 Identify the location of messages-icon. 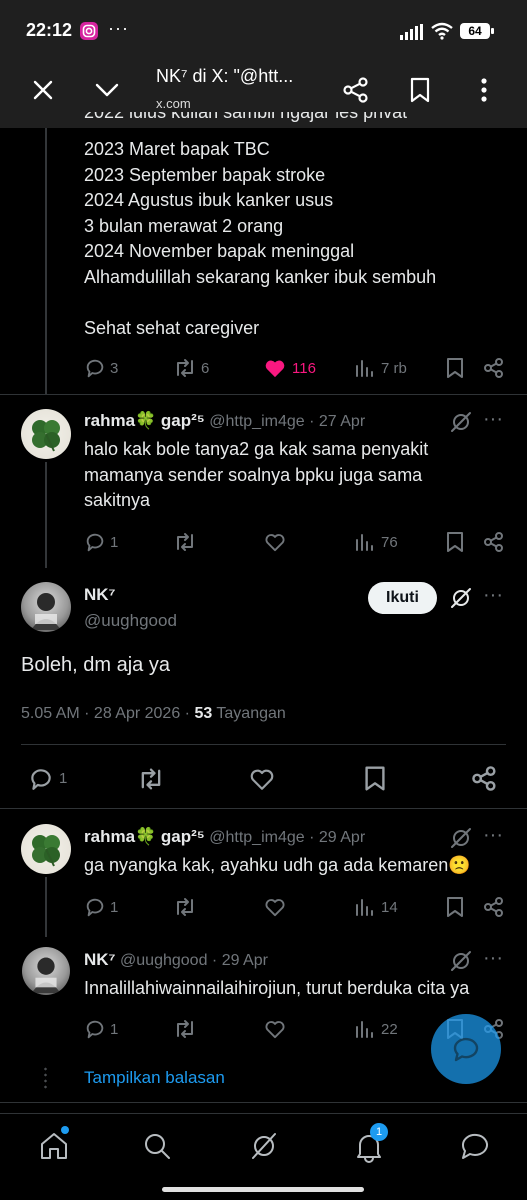
(475, 1146).